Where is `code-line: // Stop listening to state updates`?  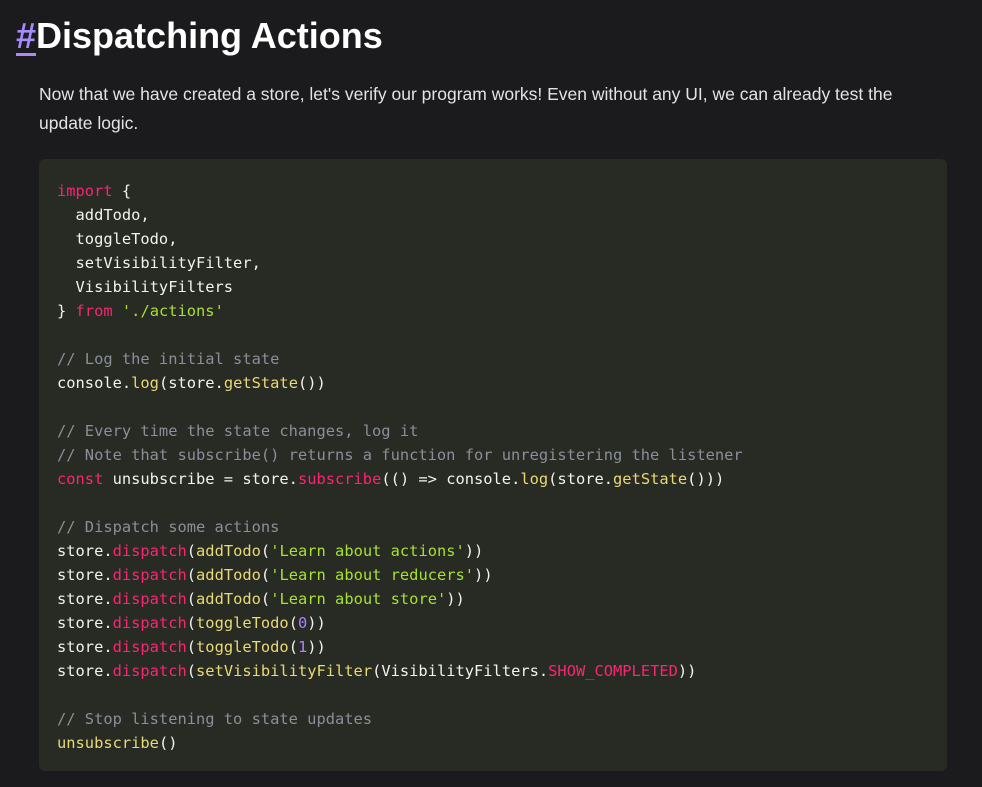
code-line: // Stop listening to state updates is located at coordinates (493, 719).